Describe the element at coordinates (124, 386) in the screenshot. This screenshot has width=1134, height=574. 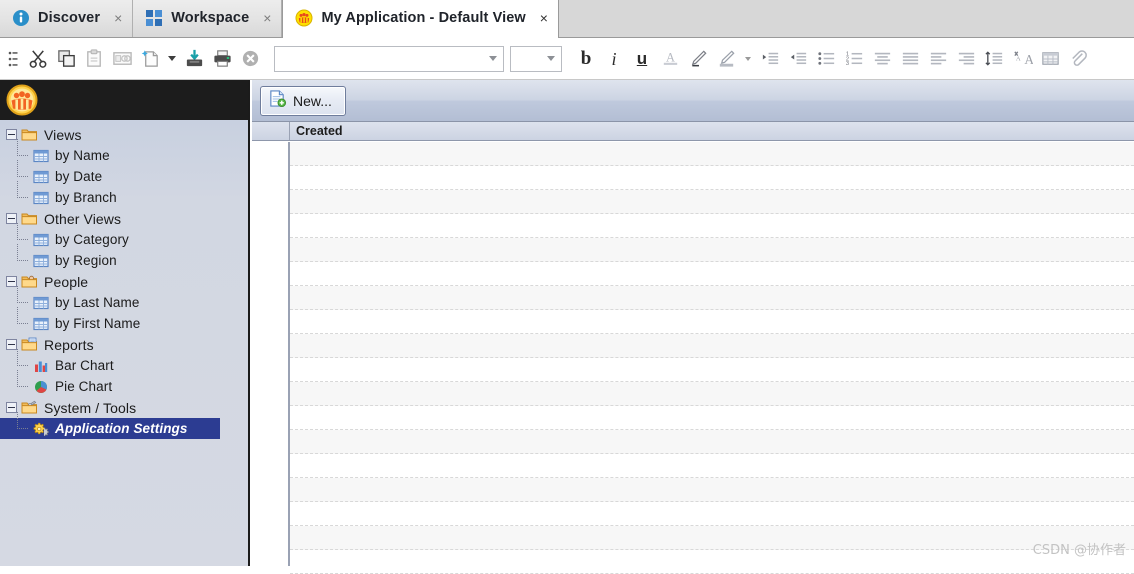
I see `sidebar-item-pie-chart: Pie Chart` at that location.